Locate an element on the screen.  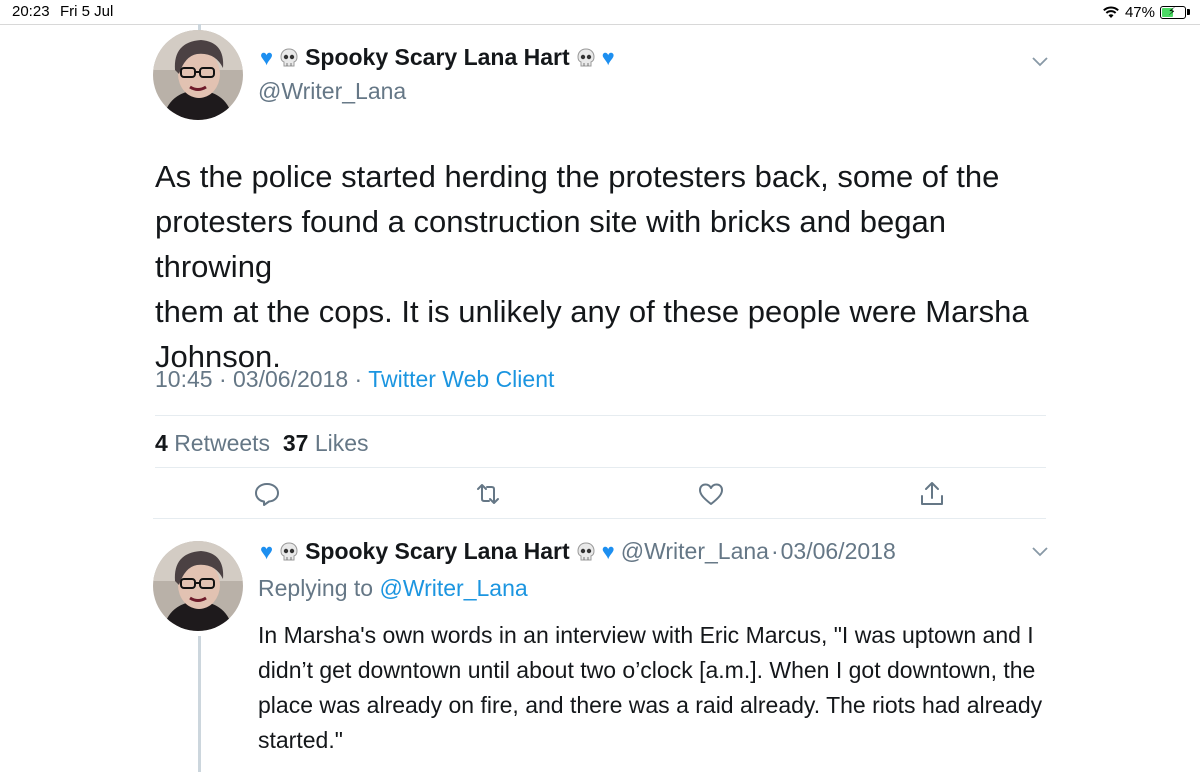
status-bar: 20:23 Fri 5 Jul 47% ⚡ is located at coordinates (600, 12).